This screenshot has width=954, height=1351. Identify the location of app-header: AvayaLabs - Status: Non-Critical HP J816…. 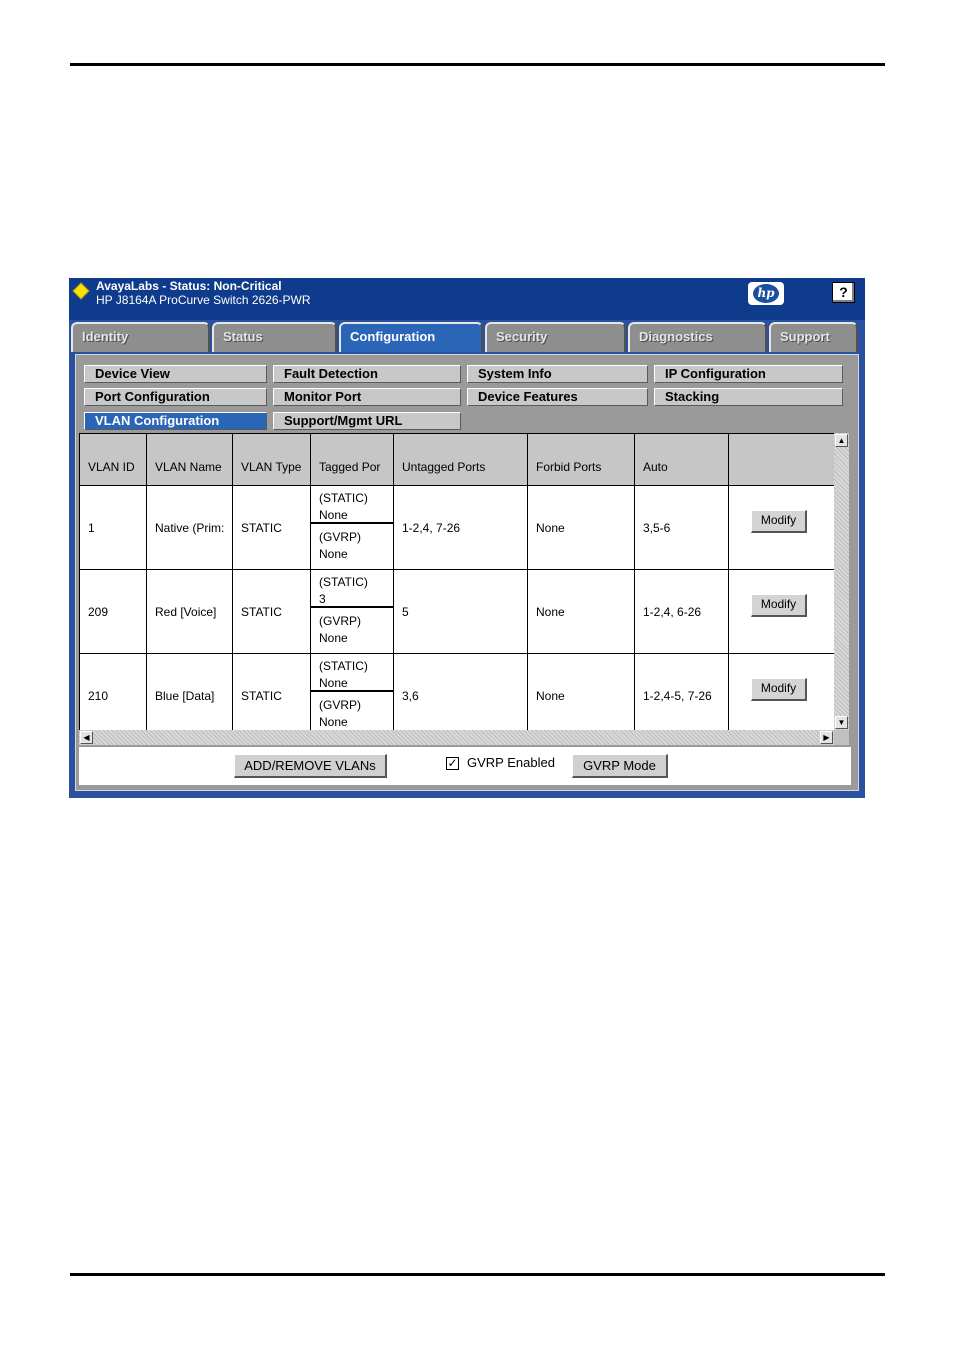
(467, 299).